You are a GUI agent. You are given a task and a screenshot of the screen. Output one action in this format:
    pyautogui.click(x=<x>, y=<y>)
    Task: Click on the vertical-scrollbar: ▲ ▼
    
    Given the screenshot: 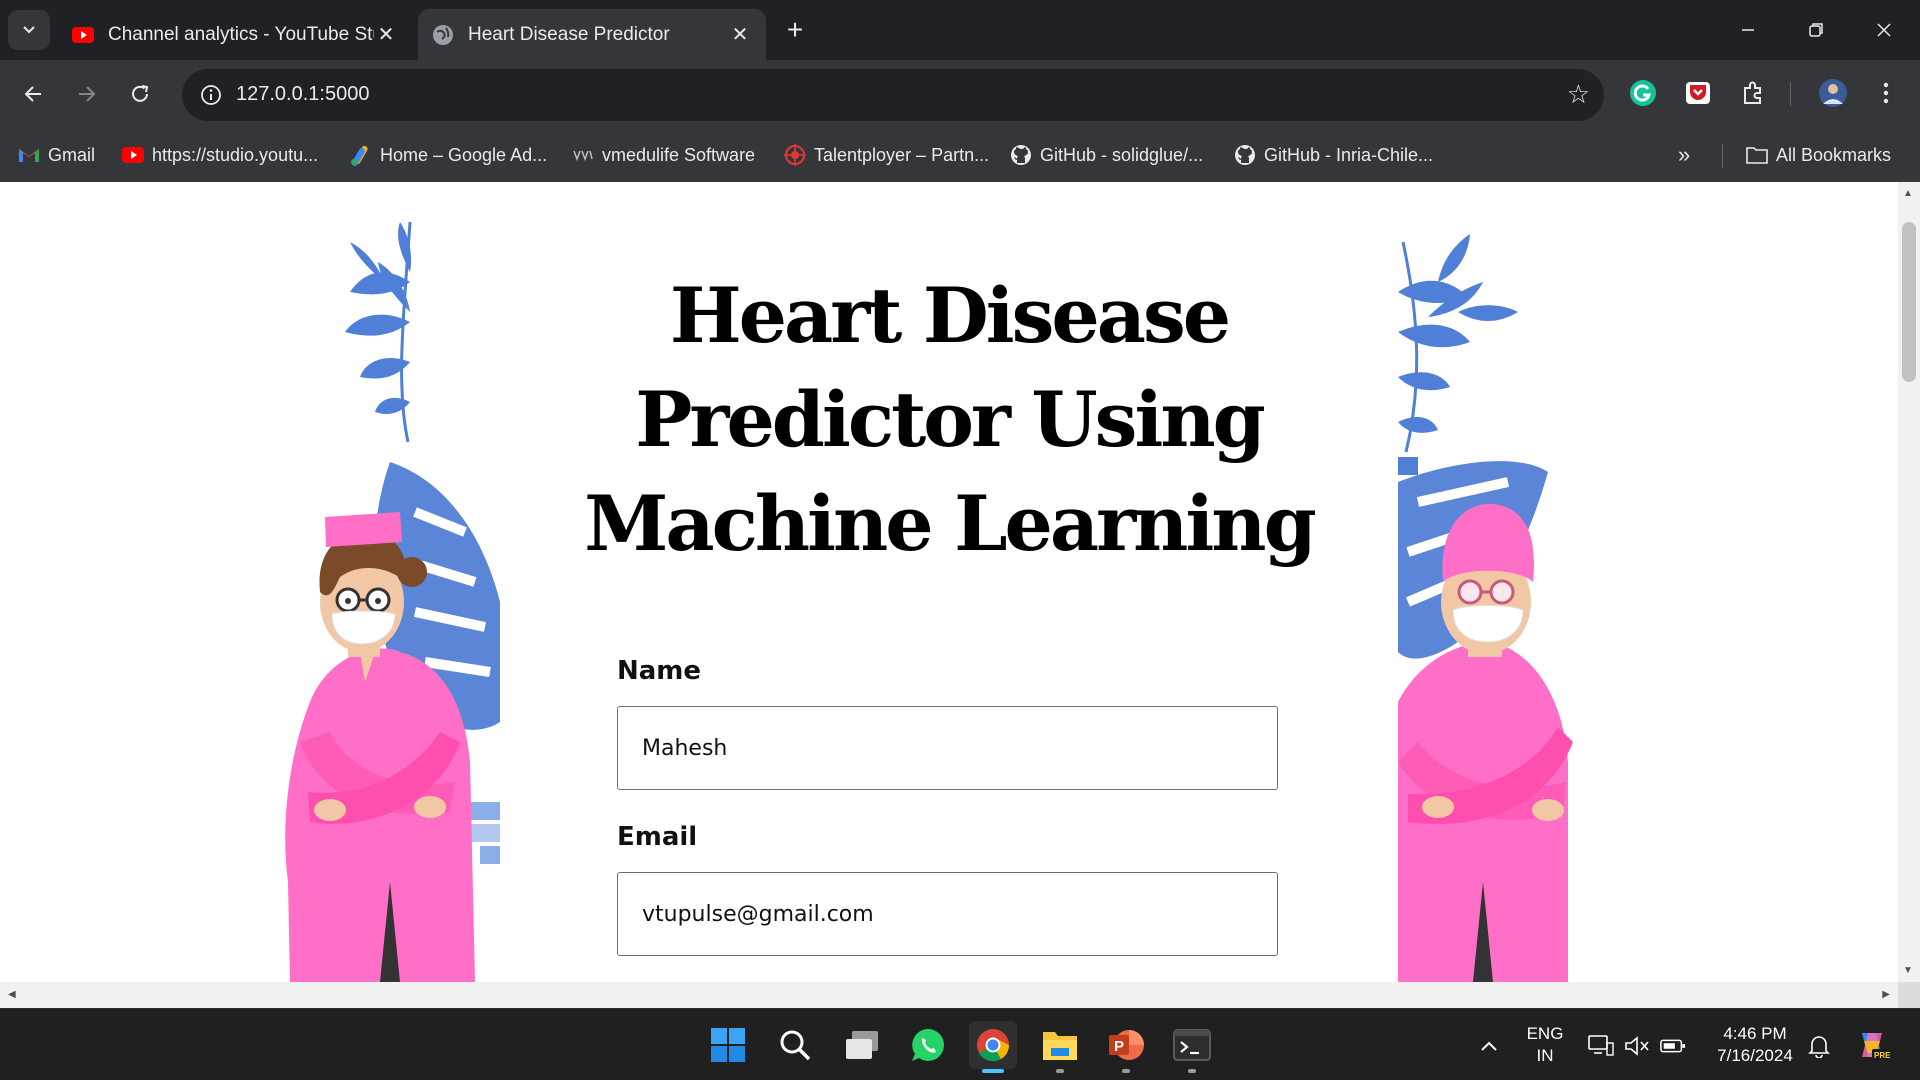 What is the action you would take?
    pyautogui.click(x=1909, y=582)
    